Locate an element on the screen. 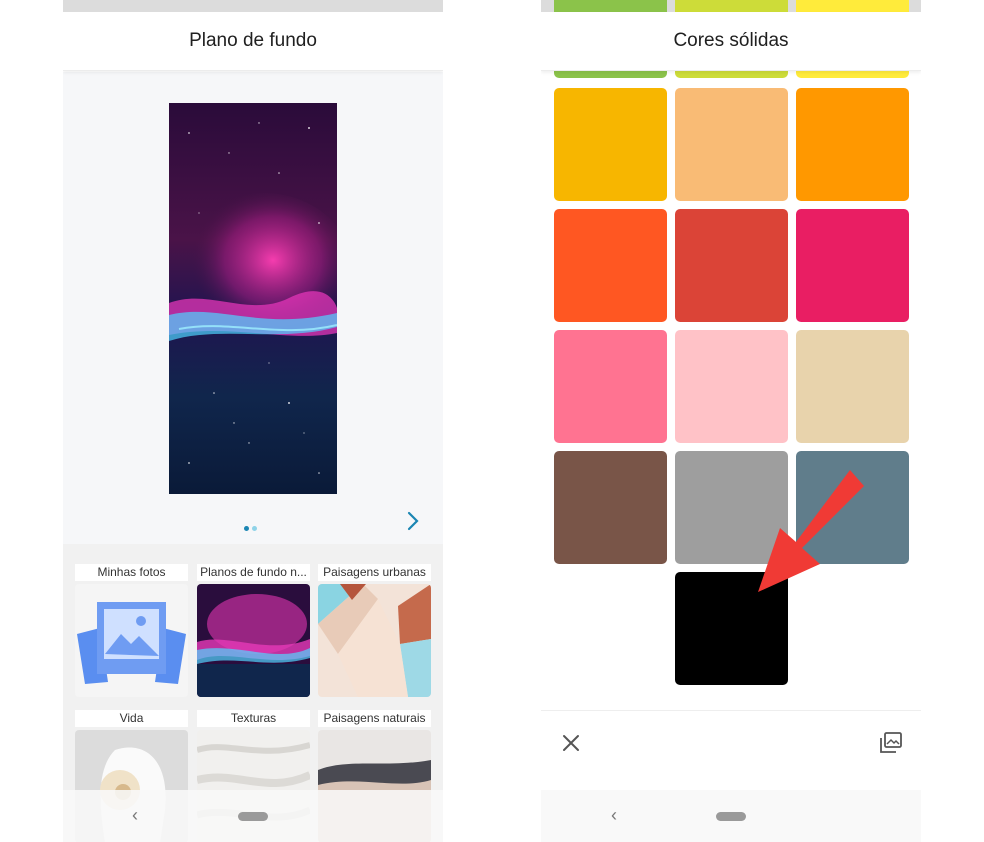  category-label: Vida is located at coordinates (131, 718).